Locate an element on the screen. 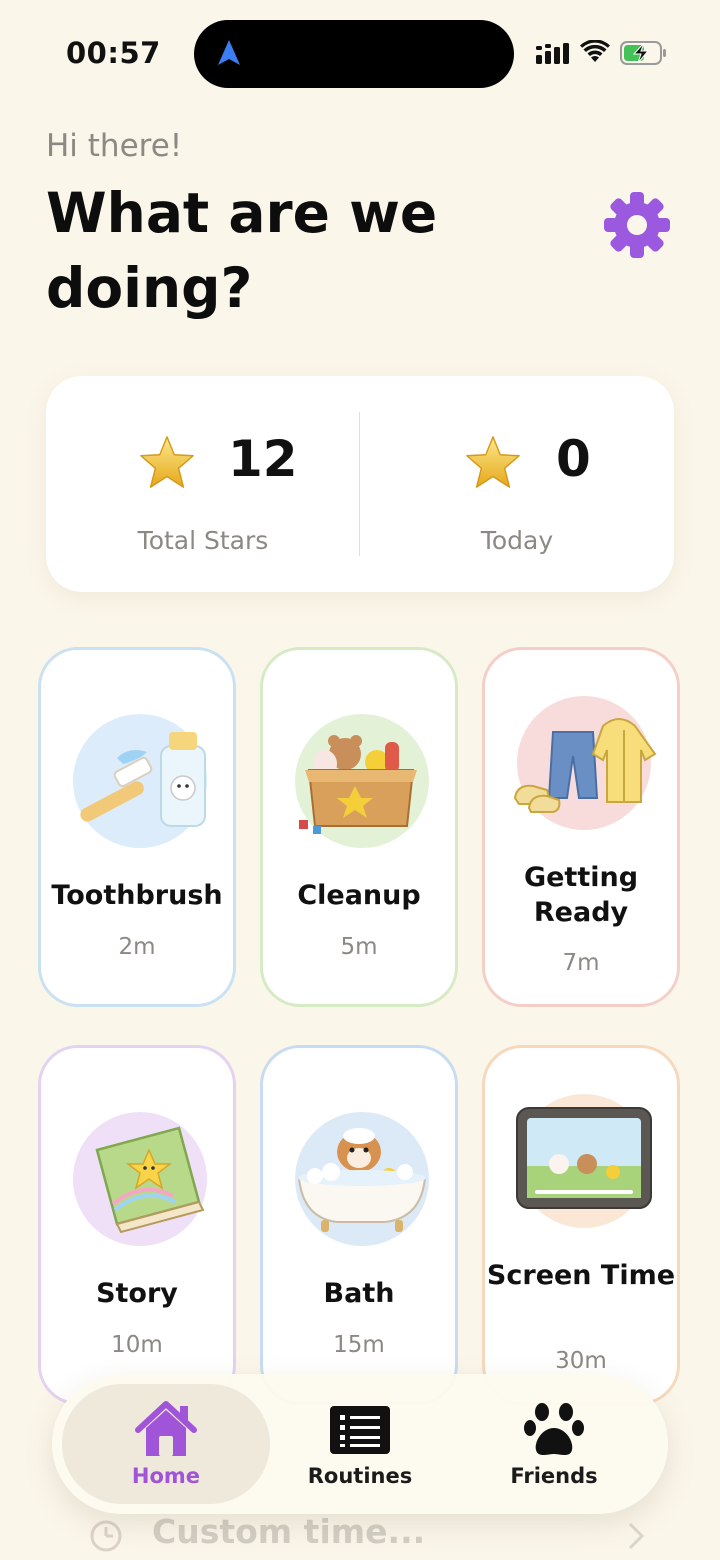 The height and width of the screenshot is (1560, 720). toothbrush-icon is located at coordinates (143, 779).